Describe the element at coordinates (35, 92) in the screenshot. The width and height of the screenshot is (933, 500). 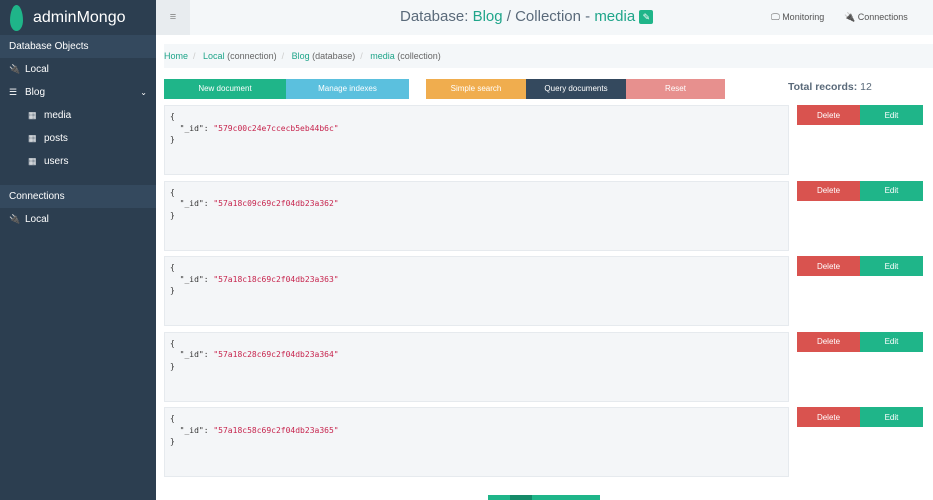
I see `label: Blog` at that location.